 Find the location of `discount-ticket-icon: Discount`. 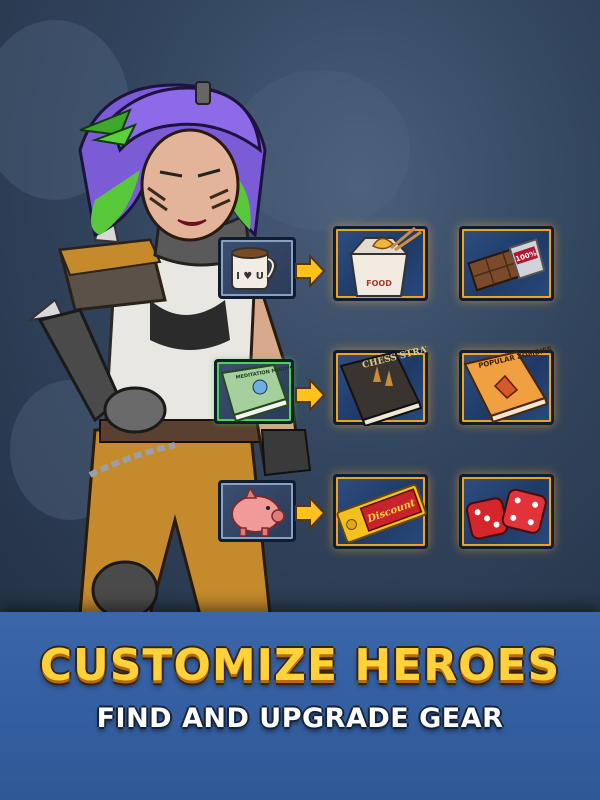

discount-ticket-icon: Discount is located at coordinates (381, 513).